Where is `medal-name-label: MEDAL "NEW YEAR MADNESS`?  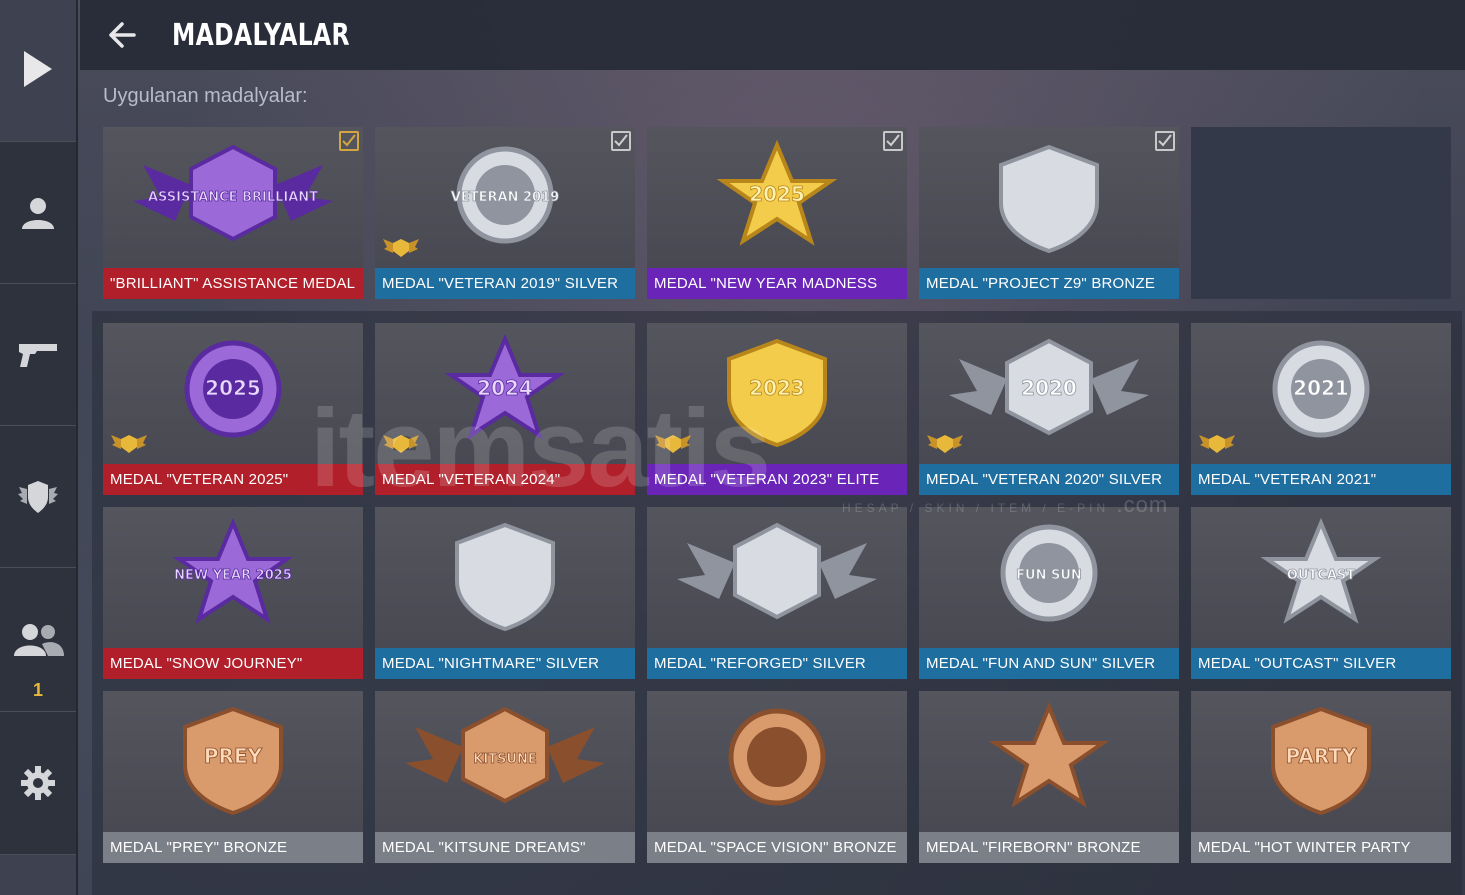
medal-name-label: MEDAL "NEW YEAR MADNESS is located at coordinates (777, 283).